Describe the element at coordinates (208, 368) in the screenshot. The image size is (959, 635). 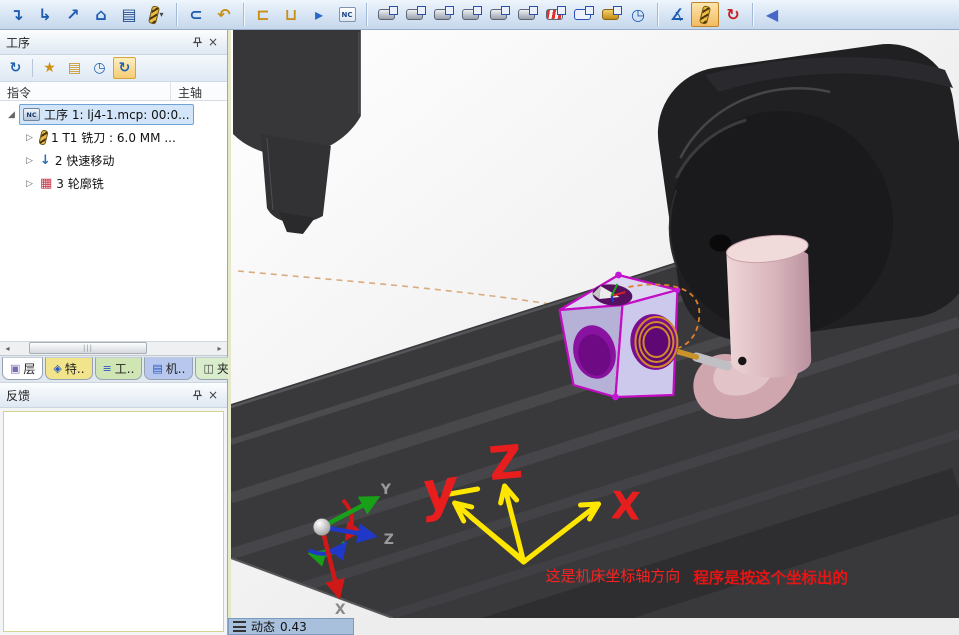
I see `fixtures-tab-icon: ◫` at that location.